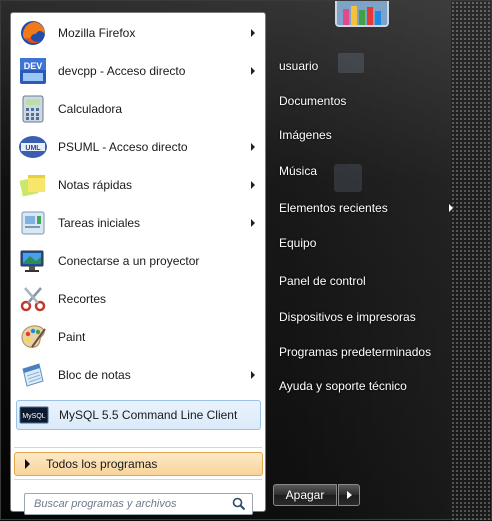  I want to click on link-usuario: usuario, so click(369, 66).